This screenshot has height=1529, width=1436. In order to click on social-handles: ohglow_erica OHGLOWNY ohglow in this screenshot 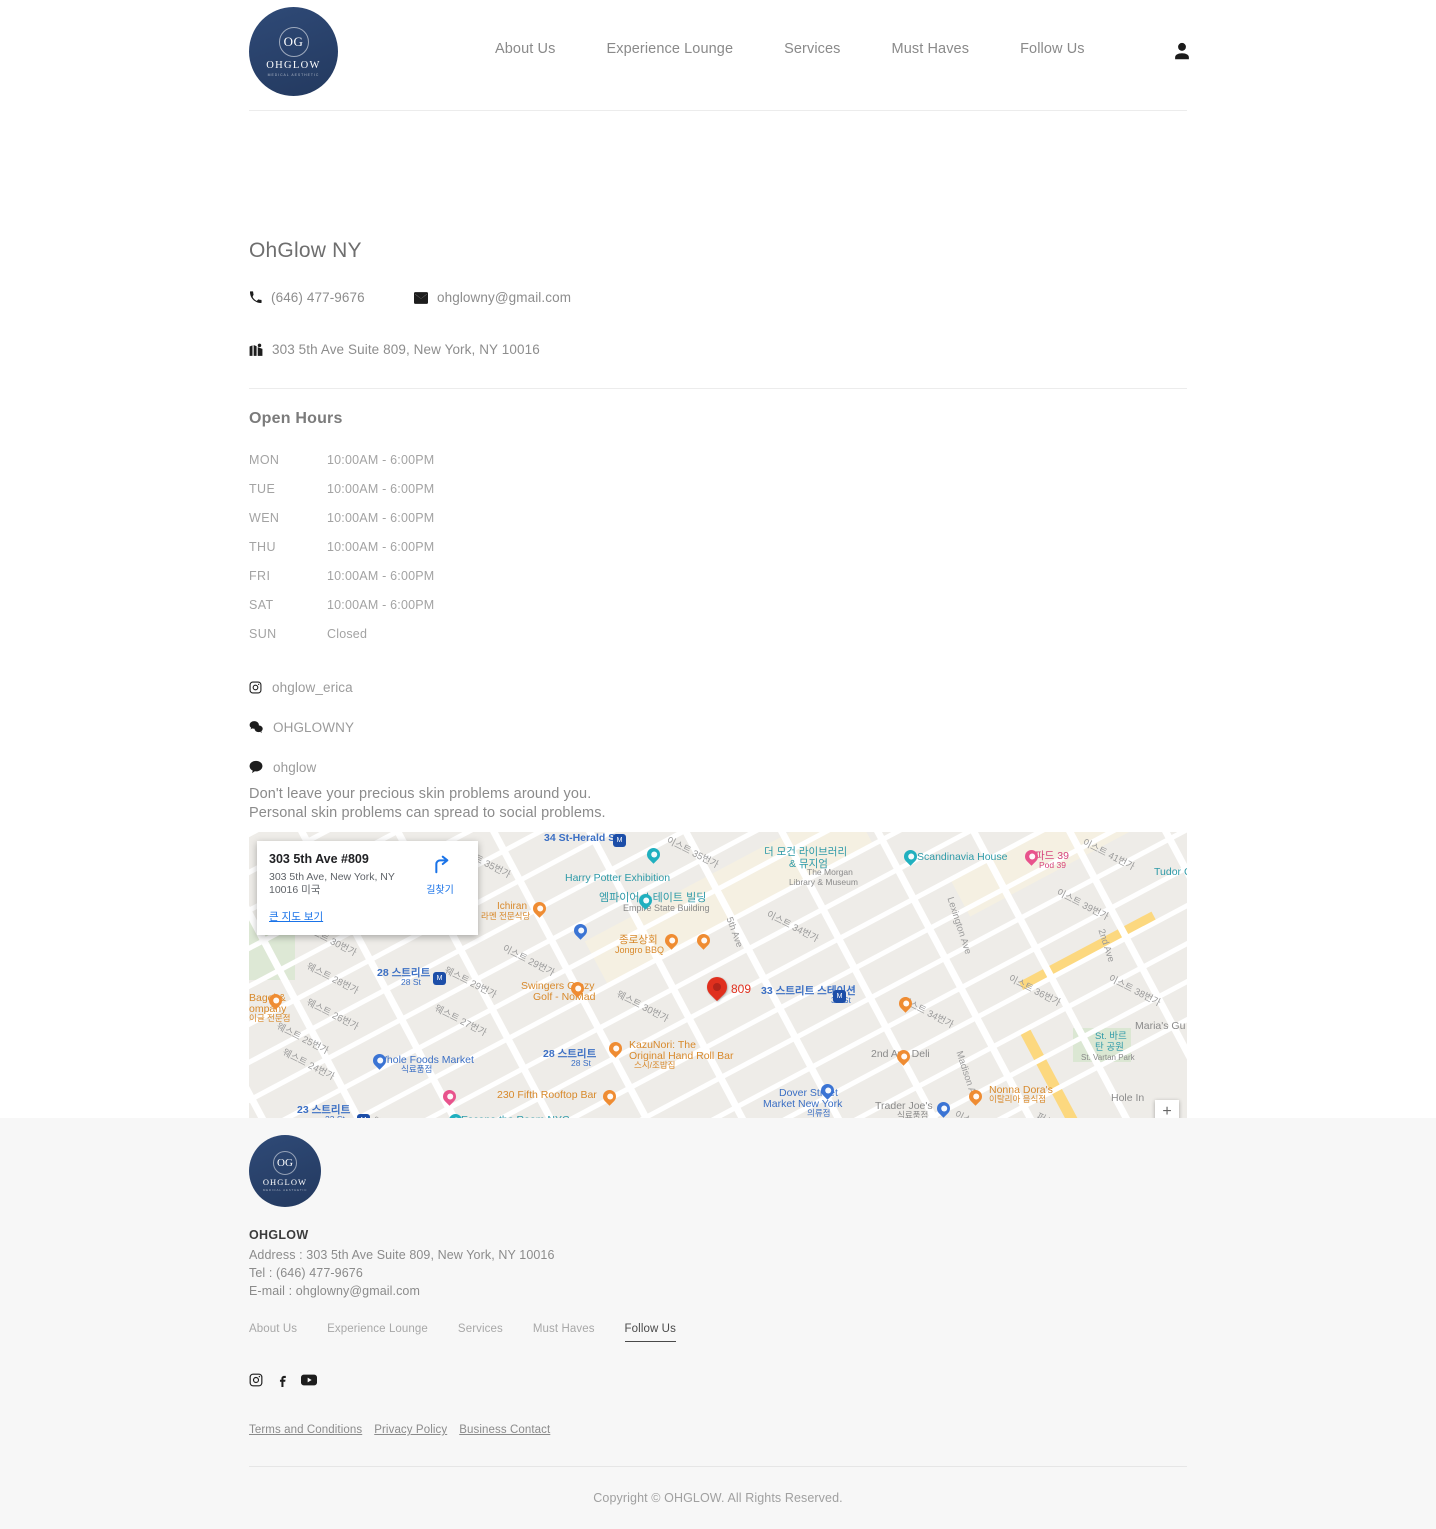, I will do `click(301, 727)`.